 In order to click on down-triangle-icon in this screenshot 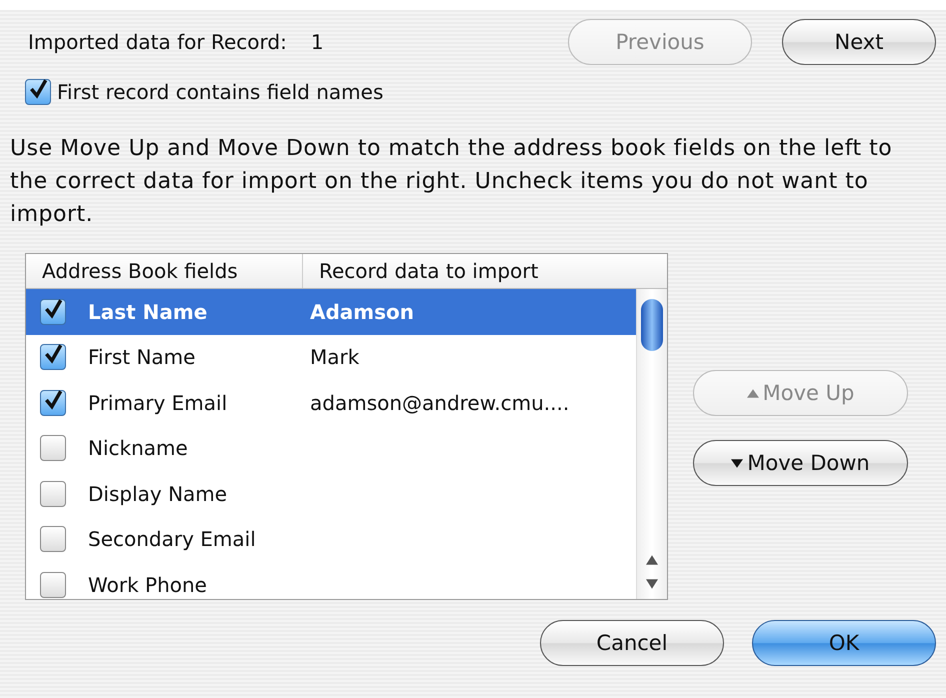, I will do `click(737, 463)`.